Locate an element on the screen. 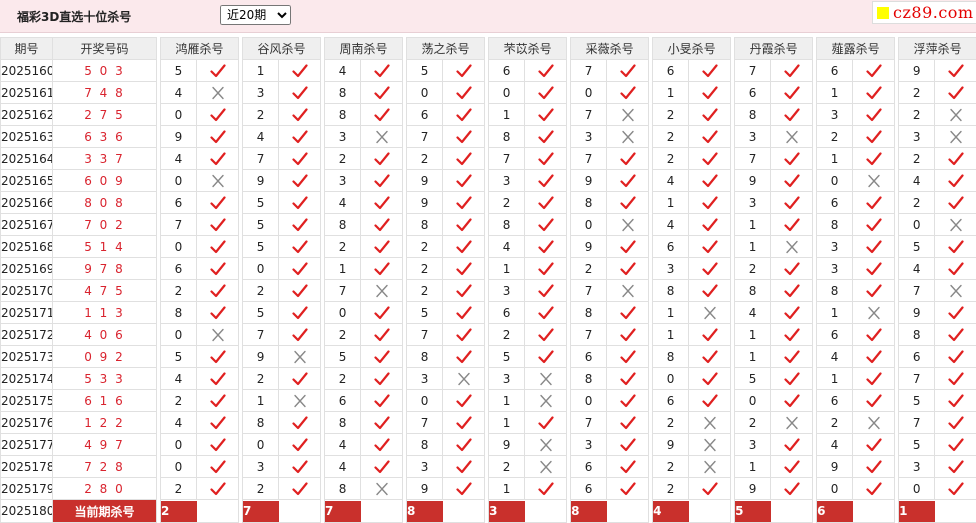 This screenshot has height=523, width=976. period-cell: 2025166 is located at coordinates (27, 203).